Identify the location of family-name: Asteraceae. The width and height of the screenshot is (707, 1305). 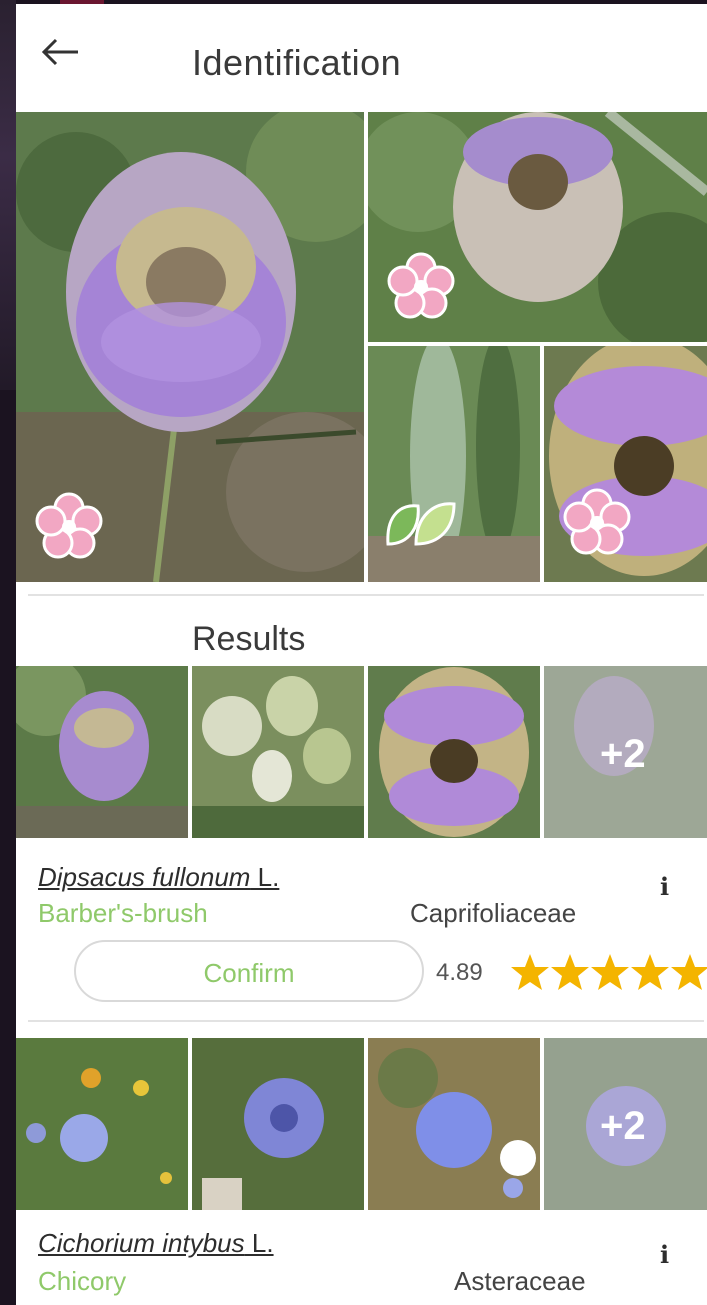
(520, 1281).